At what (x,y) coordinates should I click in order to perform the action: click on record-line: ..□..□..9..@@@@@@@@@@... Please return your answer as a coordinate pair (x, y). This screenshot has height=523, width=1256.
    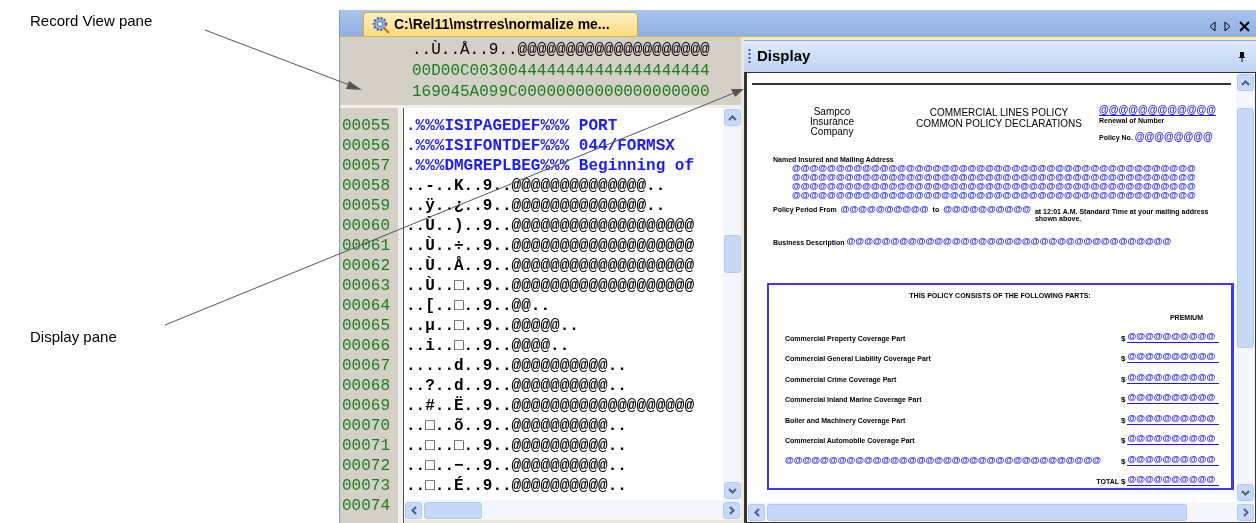
    Looking at the image, I should click on (517, 446).